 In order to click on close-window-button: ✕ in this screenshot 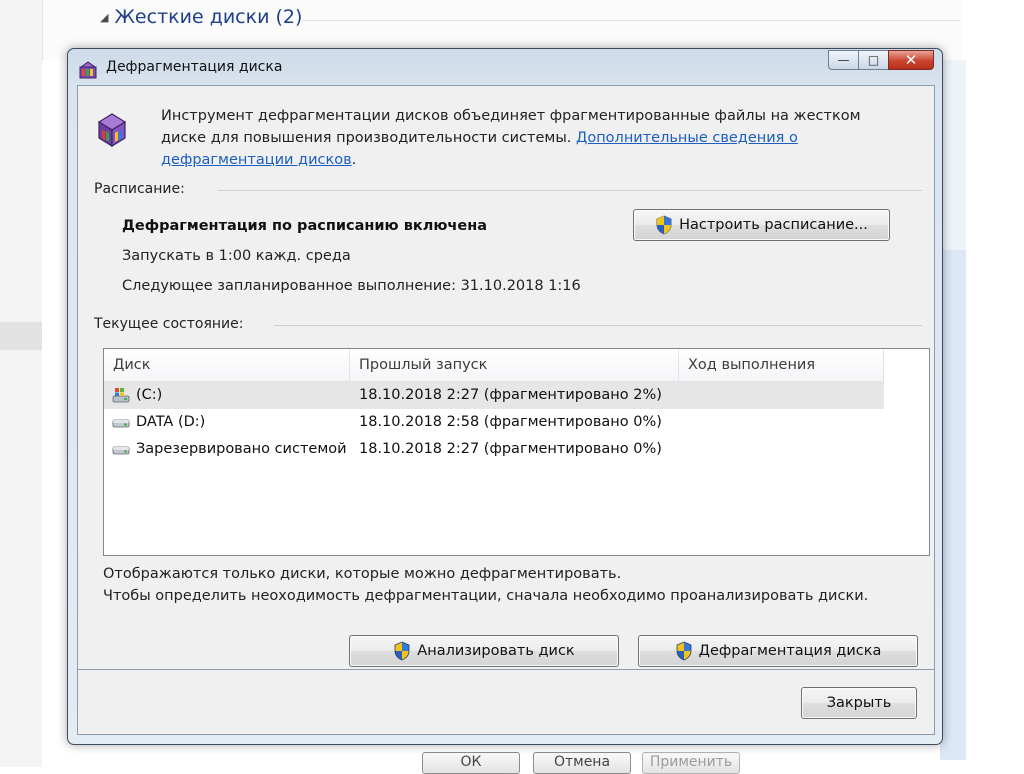, I will do `click(911, 60)`.